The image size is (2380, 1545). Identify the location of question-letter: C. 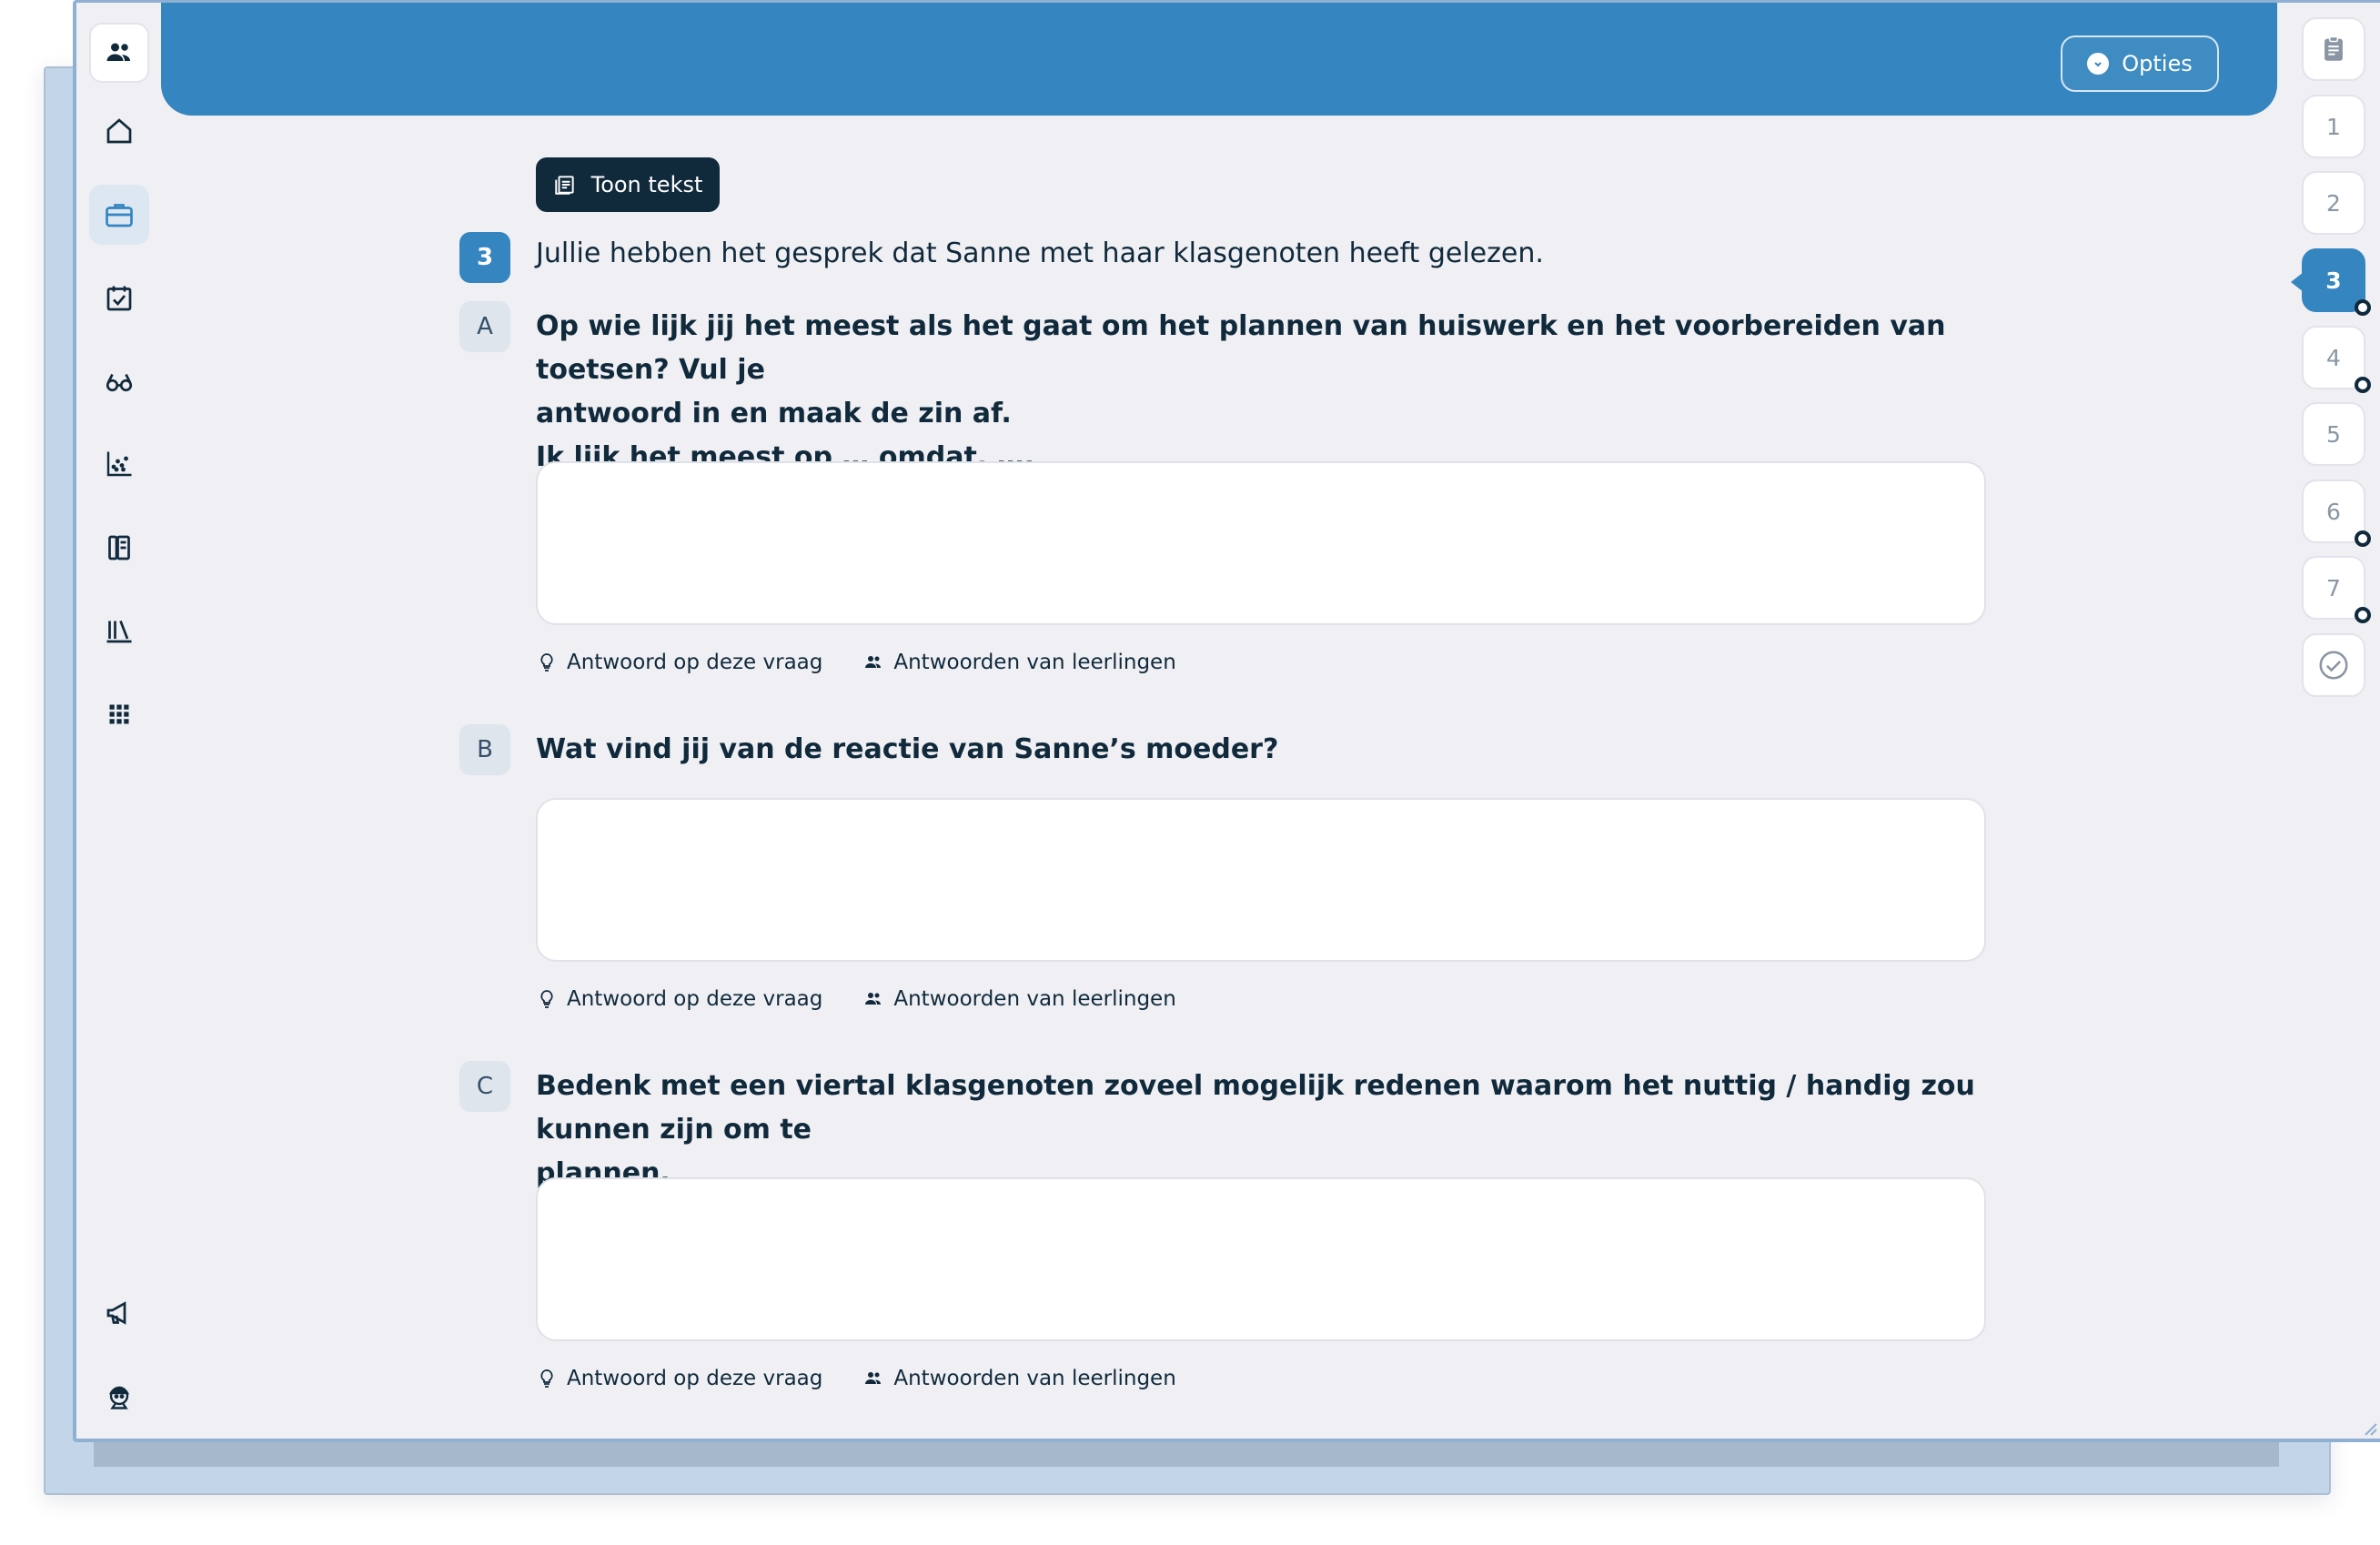
(485, 1086).